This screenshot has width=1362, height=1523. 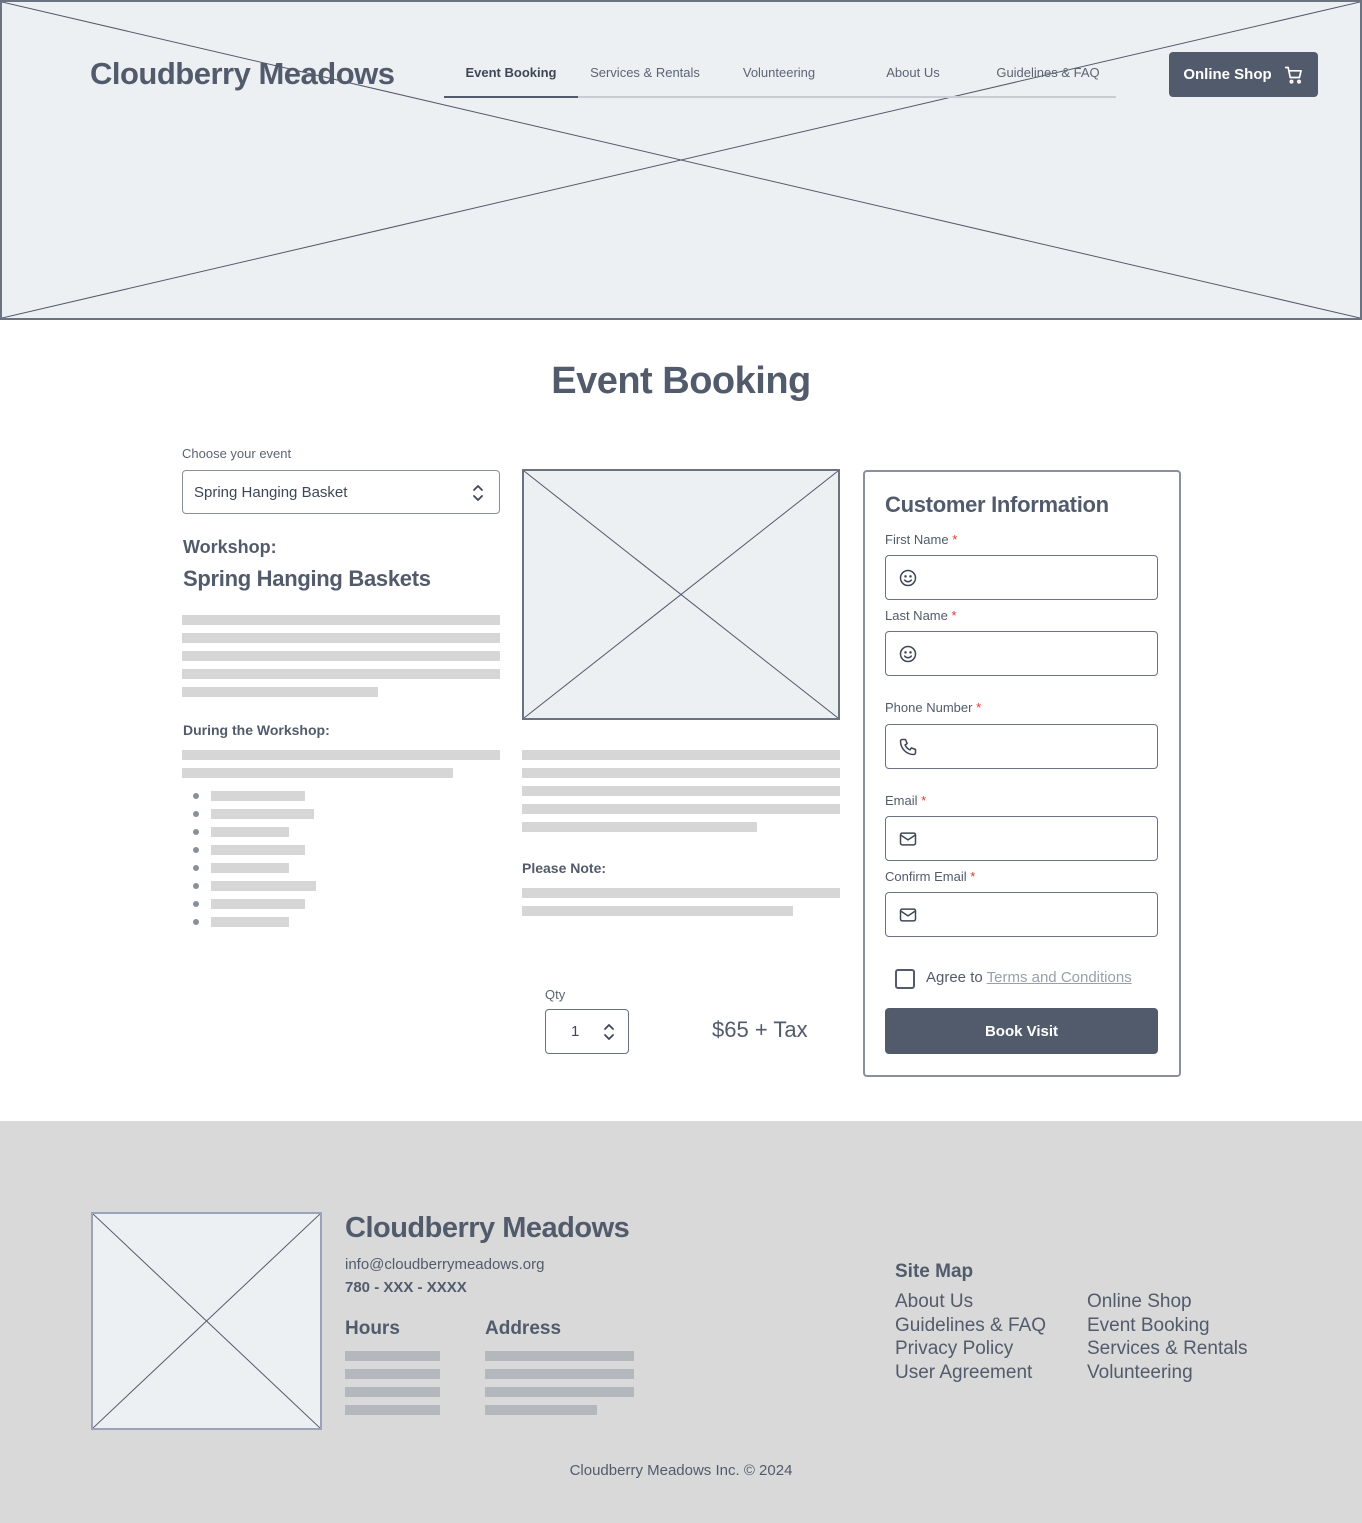 I want to click on nav-services-rentals: Services & Rentals, so click(x=645, y=78).